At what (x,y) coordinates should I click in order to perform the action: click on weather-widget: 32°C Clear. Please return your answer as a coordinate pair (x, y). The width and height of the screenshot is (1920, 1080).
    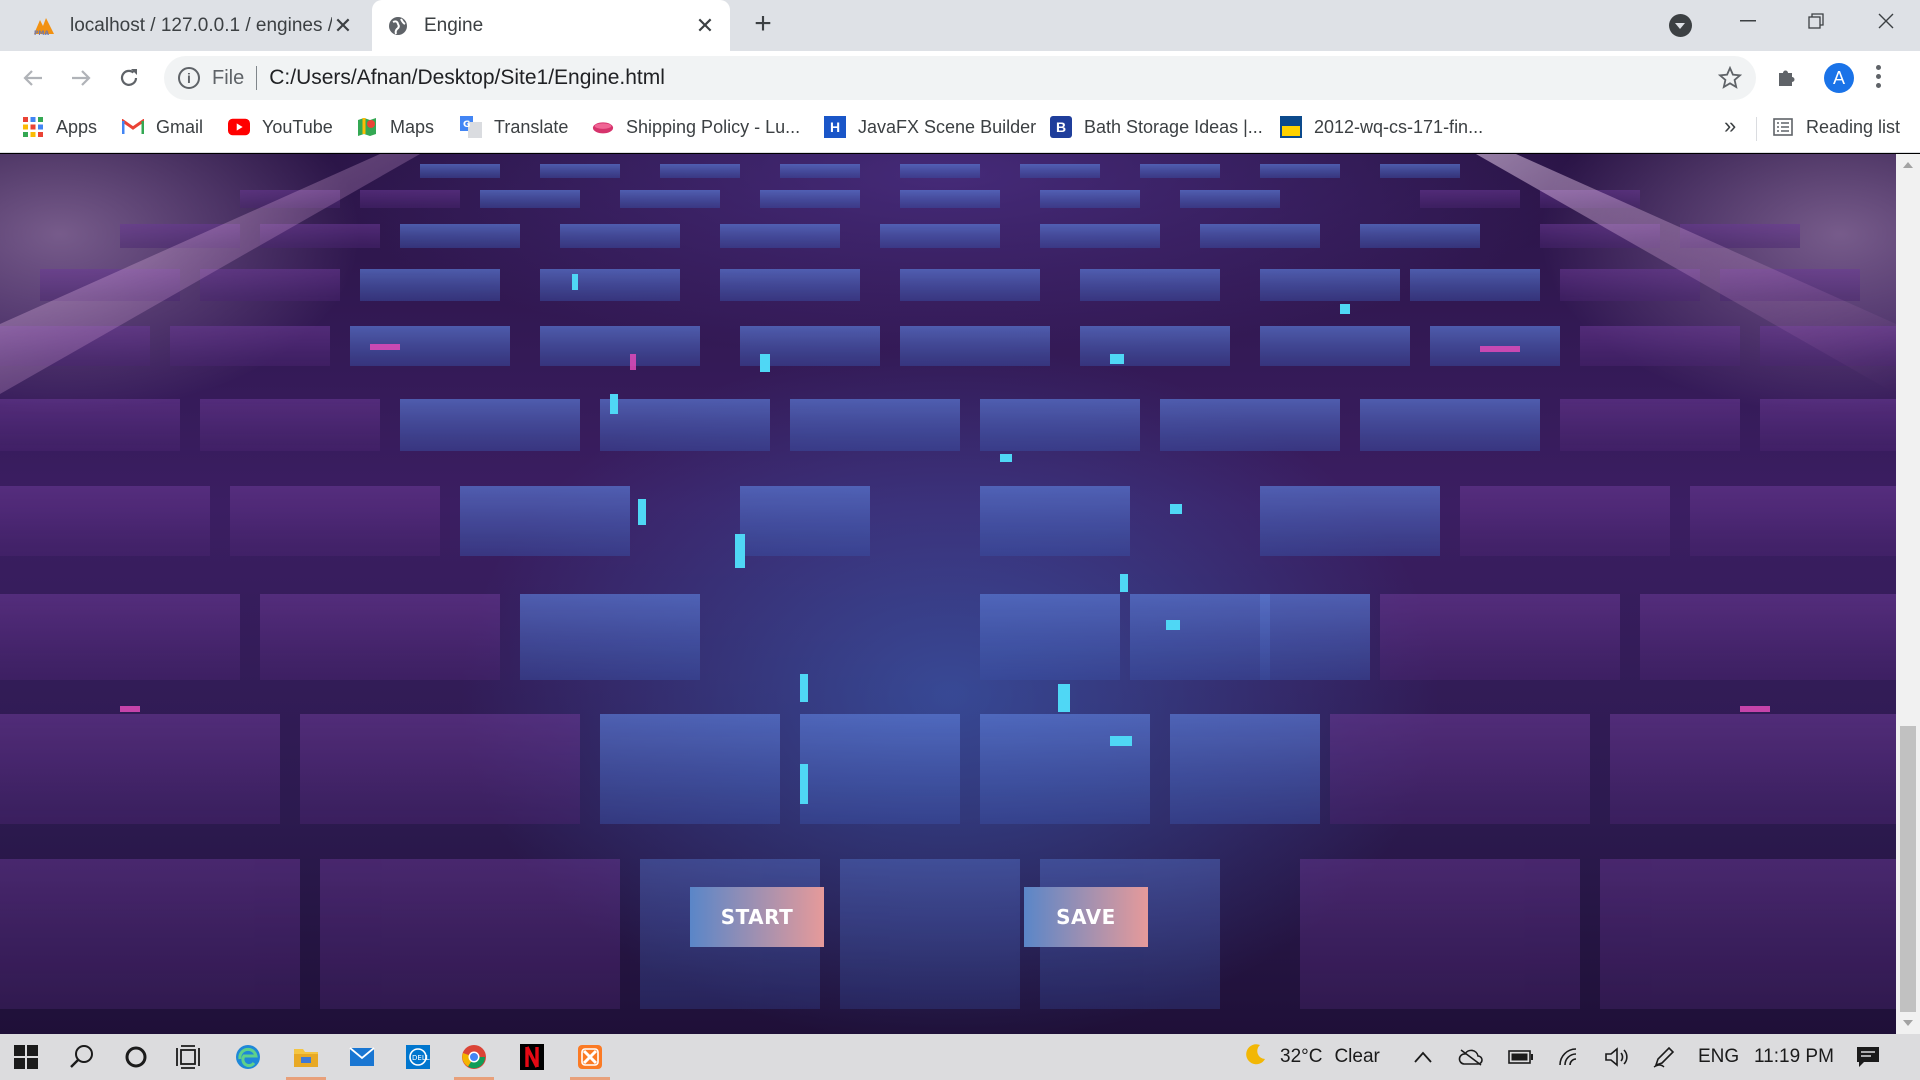
    Looking at the image, I should click on (1312, 1057).